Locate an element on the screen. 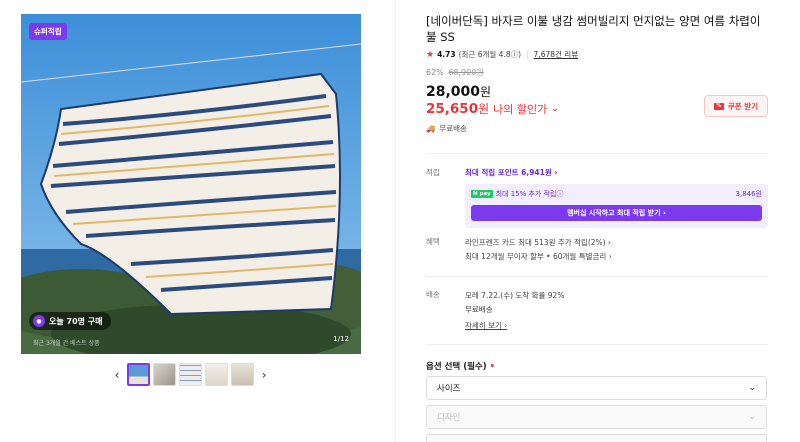 The height and width of the screenshot is (442, 800). membership-start-button: 멤버십 시작하고 최대 적립 받기 › is located at coordinates (616, 213).